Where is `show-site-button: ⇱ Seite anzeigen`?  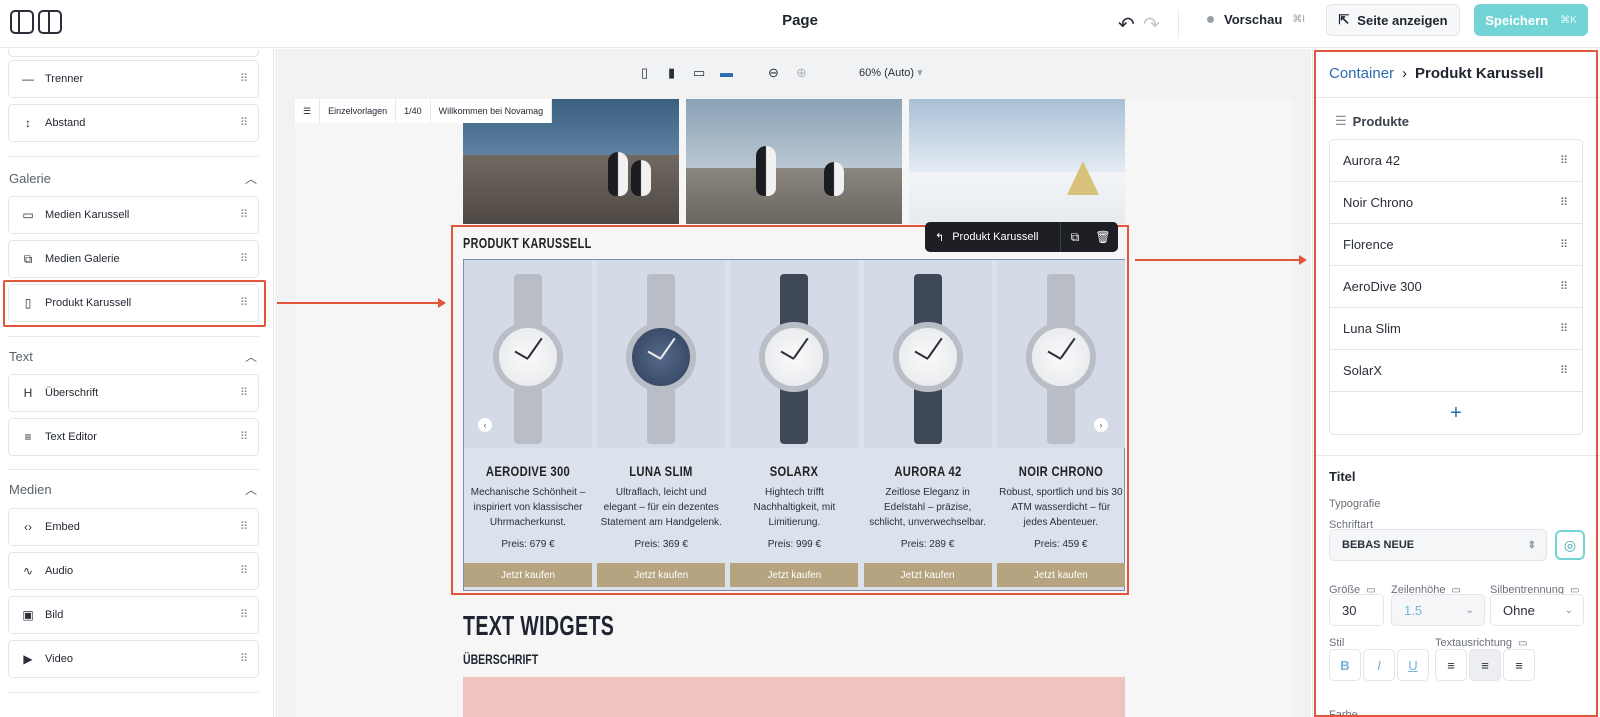 show-site-button: ⇱ Seite anzeigen is located at coordinates (1393, 20).